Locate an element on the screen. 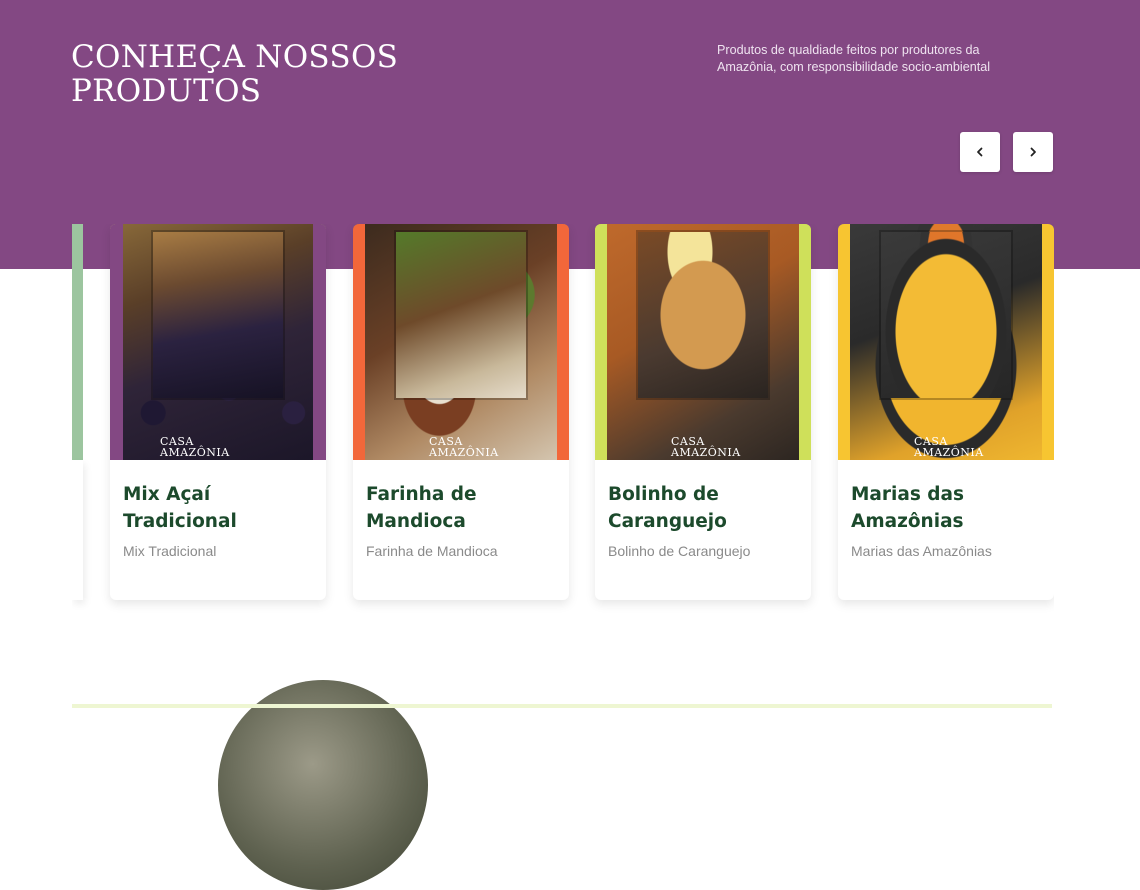  page-title-line-2: PRODUTOS is located at coordinates (166, 91).